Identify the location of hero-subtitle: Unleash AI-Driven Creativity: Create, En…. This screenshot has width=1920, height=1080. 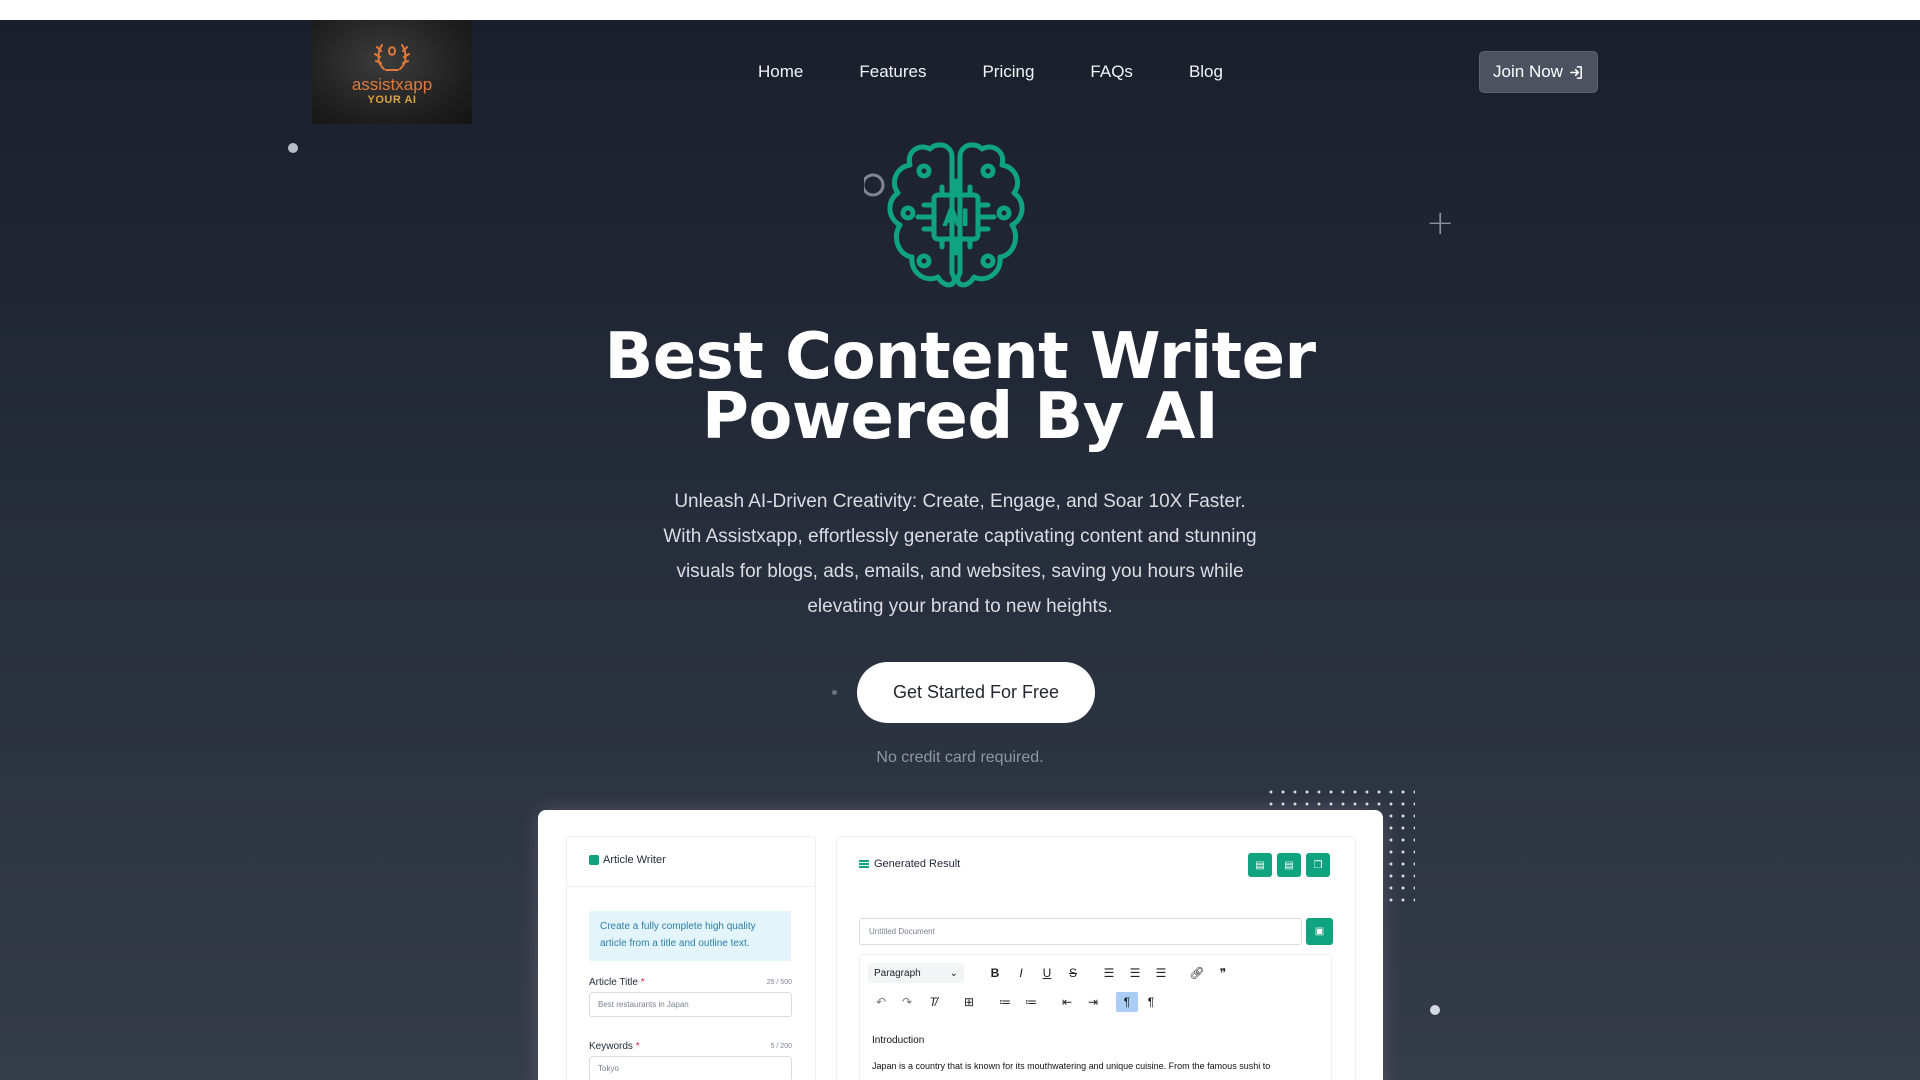
(960, 554).